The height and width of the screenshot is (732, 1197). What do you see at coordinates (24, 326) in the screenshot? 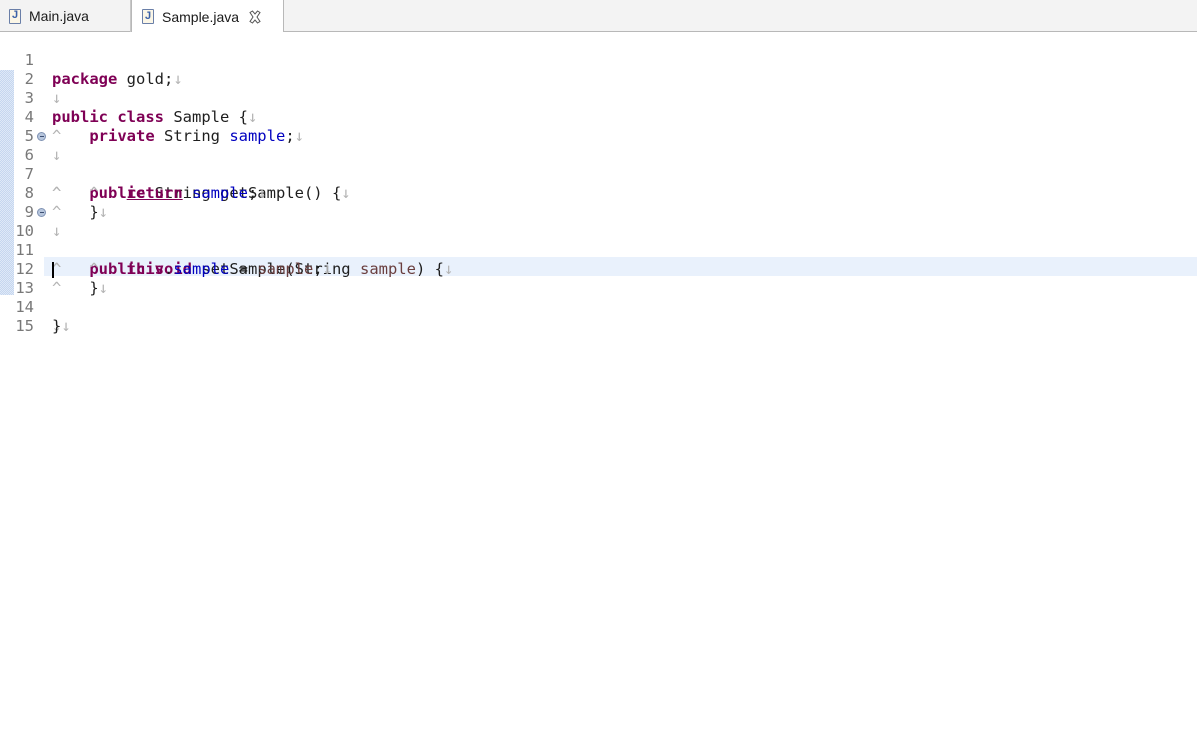
I see `line-number: 15` at bounding box center [24, 326].